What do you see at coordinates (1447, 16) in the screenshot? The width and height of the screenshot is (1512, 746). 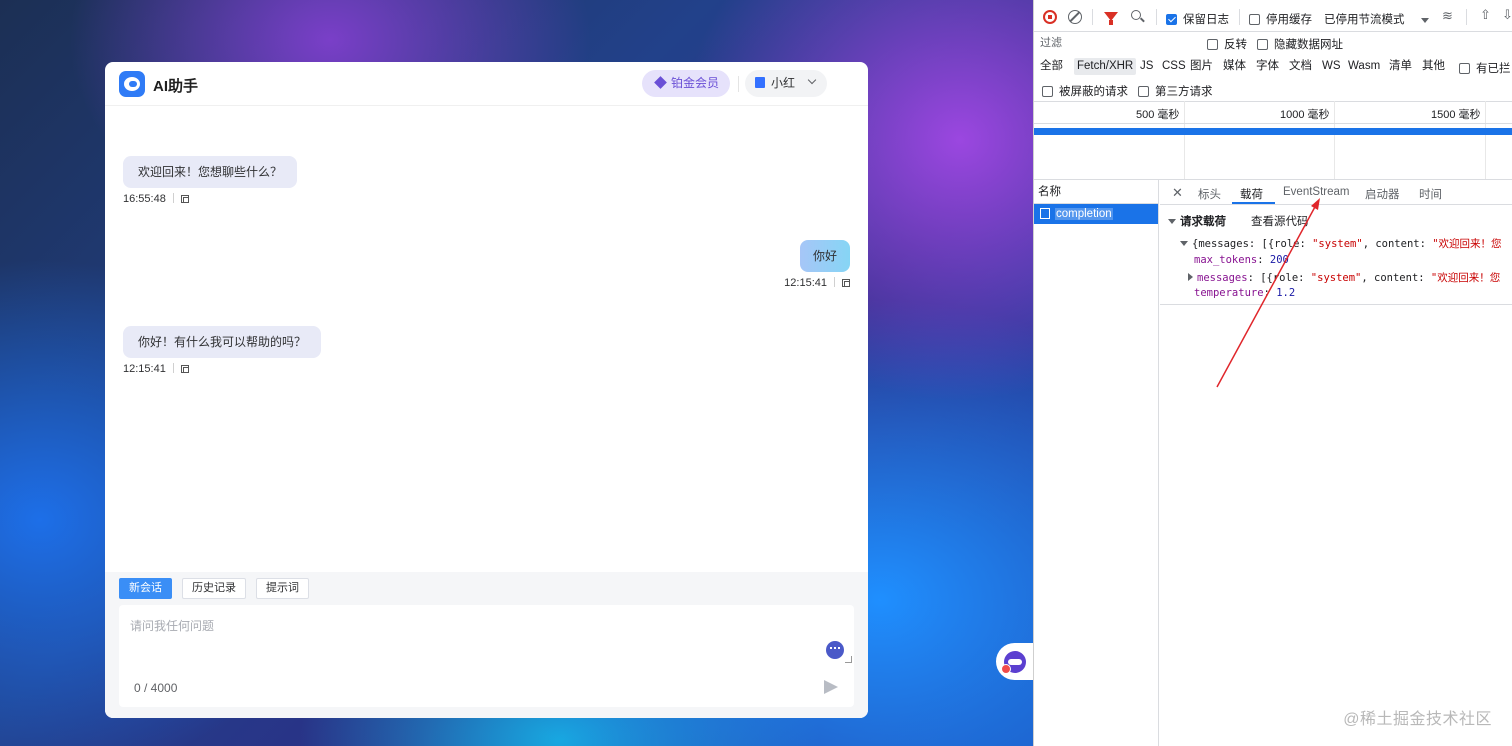 I see `network-conditions-icon: ≋` at bounding box center [1447, 16].